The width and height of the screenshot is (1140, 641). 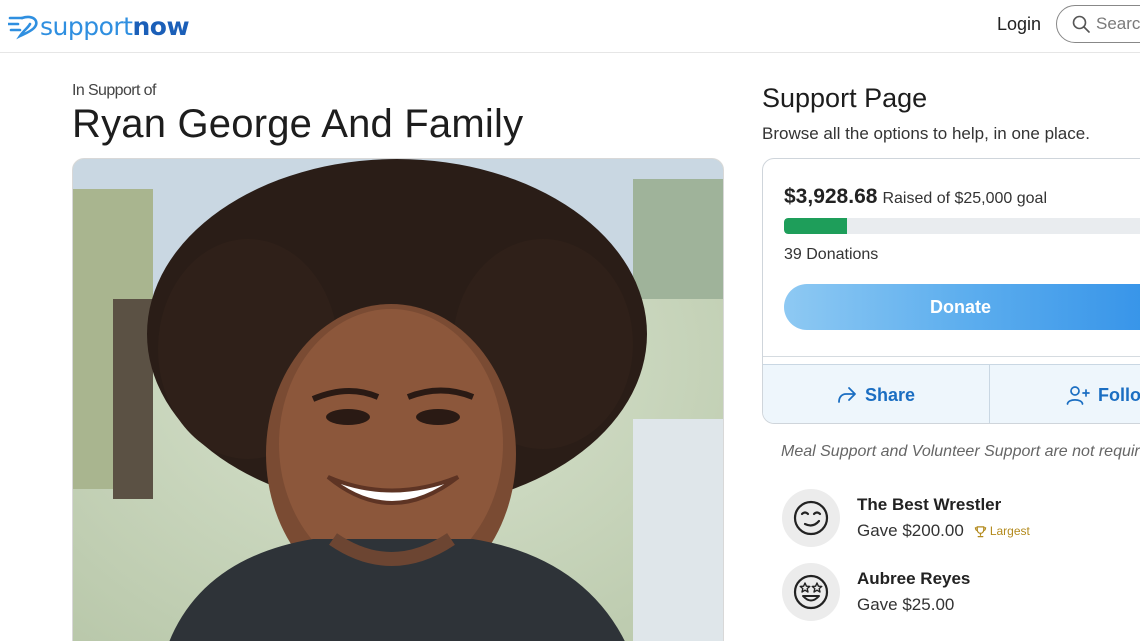 What do you see at coordinates (1081, 24) in the screenshot?
I see `search-icon` at bounding box center [1081, 24].